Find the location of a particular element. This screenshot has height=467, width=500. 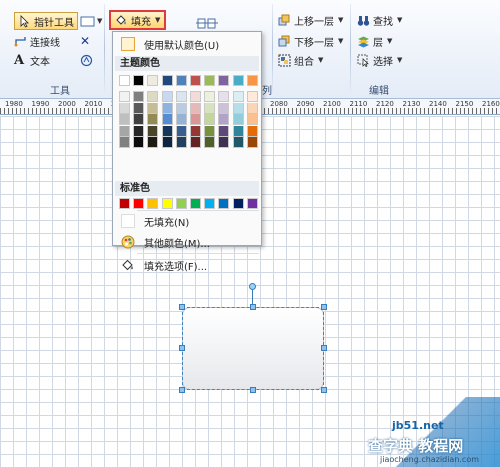

no-fill-menu-item: 无填充(N) is located at coordinates (187, 221).